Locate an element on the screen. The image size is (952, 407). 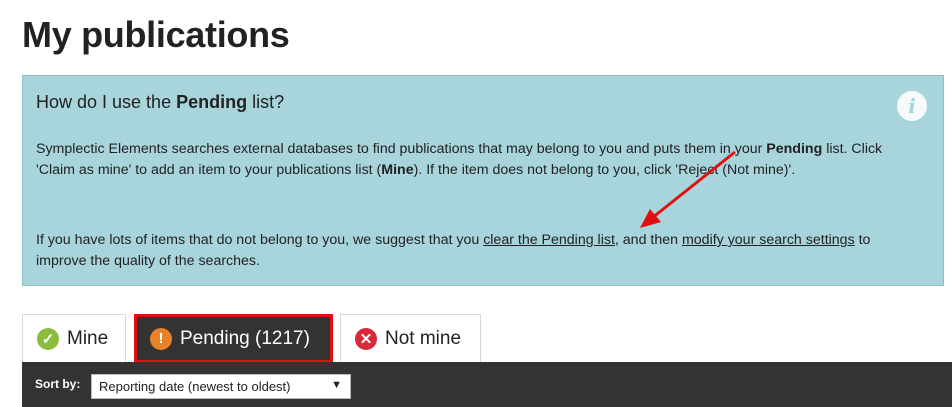
help-heading-suffix: list? is located at coordinates (266, 102).